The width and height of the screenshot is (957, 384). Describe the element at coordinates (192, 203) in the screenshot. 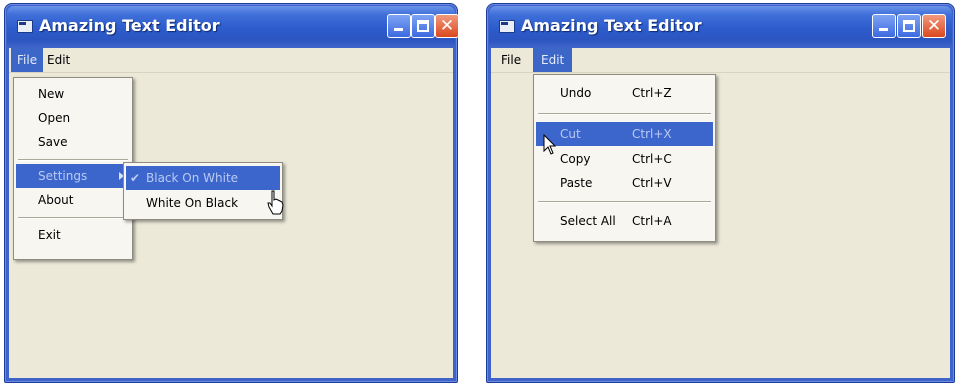

I see `menu-item-label: White On Black` at that location.